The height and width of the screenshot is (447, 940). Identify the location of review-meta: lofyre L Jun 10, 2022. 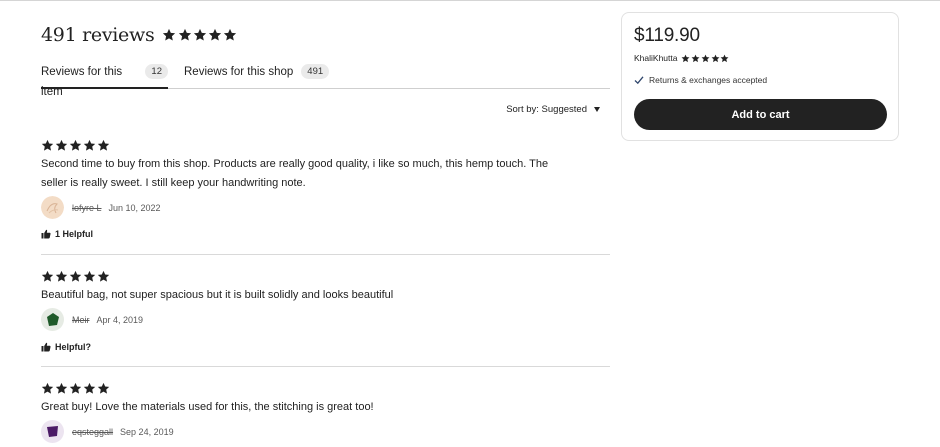
(101, 207).